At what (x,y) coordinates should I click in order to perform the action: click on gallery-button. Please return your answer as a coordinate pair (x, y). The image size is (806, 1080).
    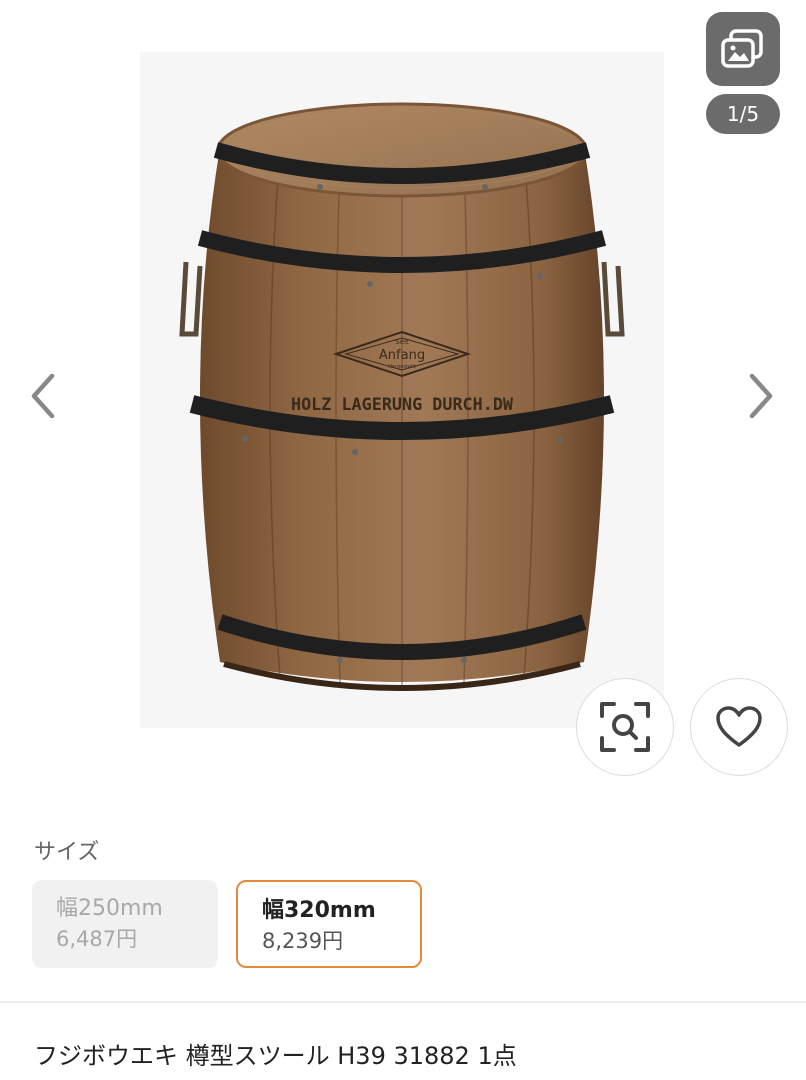
    Looking at the image, I should click on (743, 49).